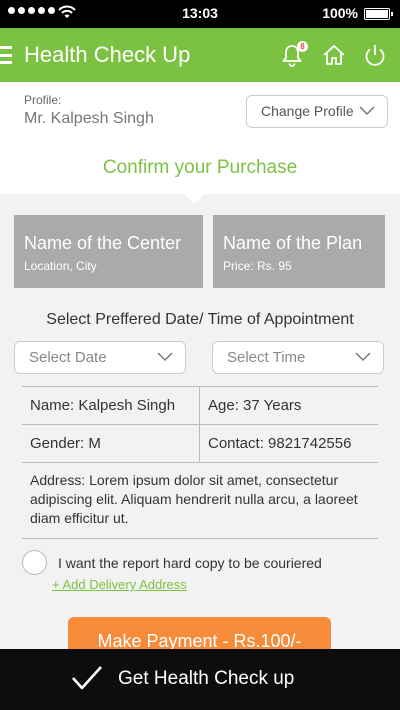 The image size is (400, 710). I want to click on pointer-notch, so click(194, 199).